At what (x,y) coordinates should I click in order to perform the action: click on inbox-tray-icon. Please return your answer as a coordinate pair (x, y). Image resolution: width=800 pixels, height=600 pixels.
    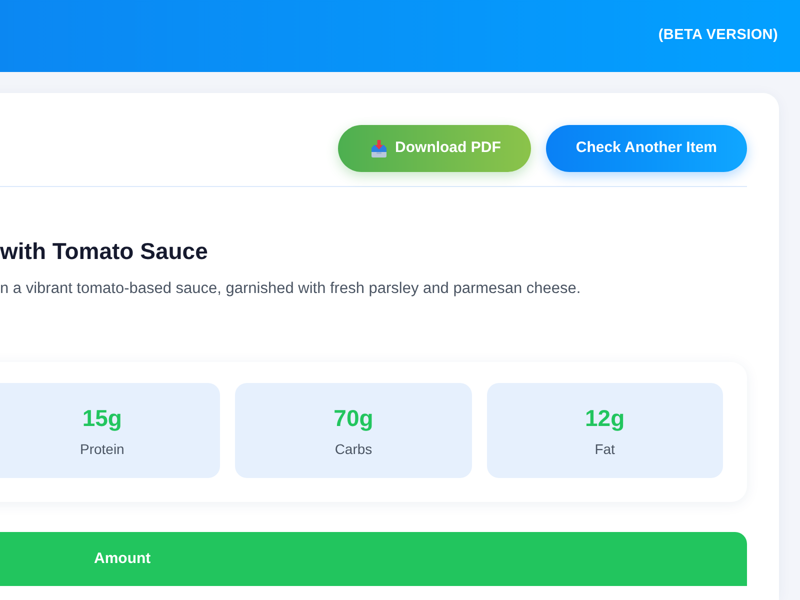
    Looking at the image, I should click on (379, 149).